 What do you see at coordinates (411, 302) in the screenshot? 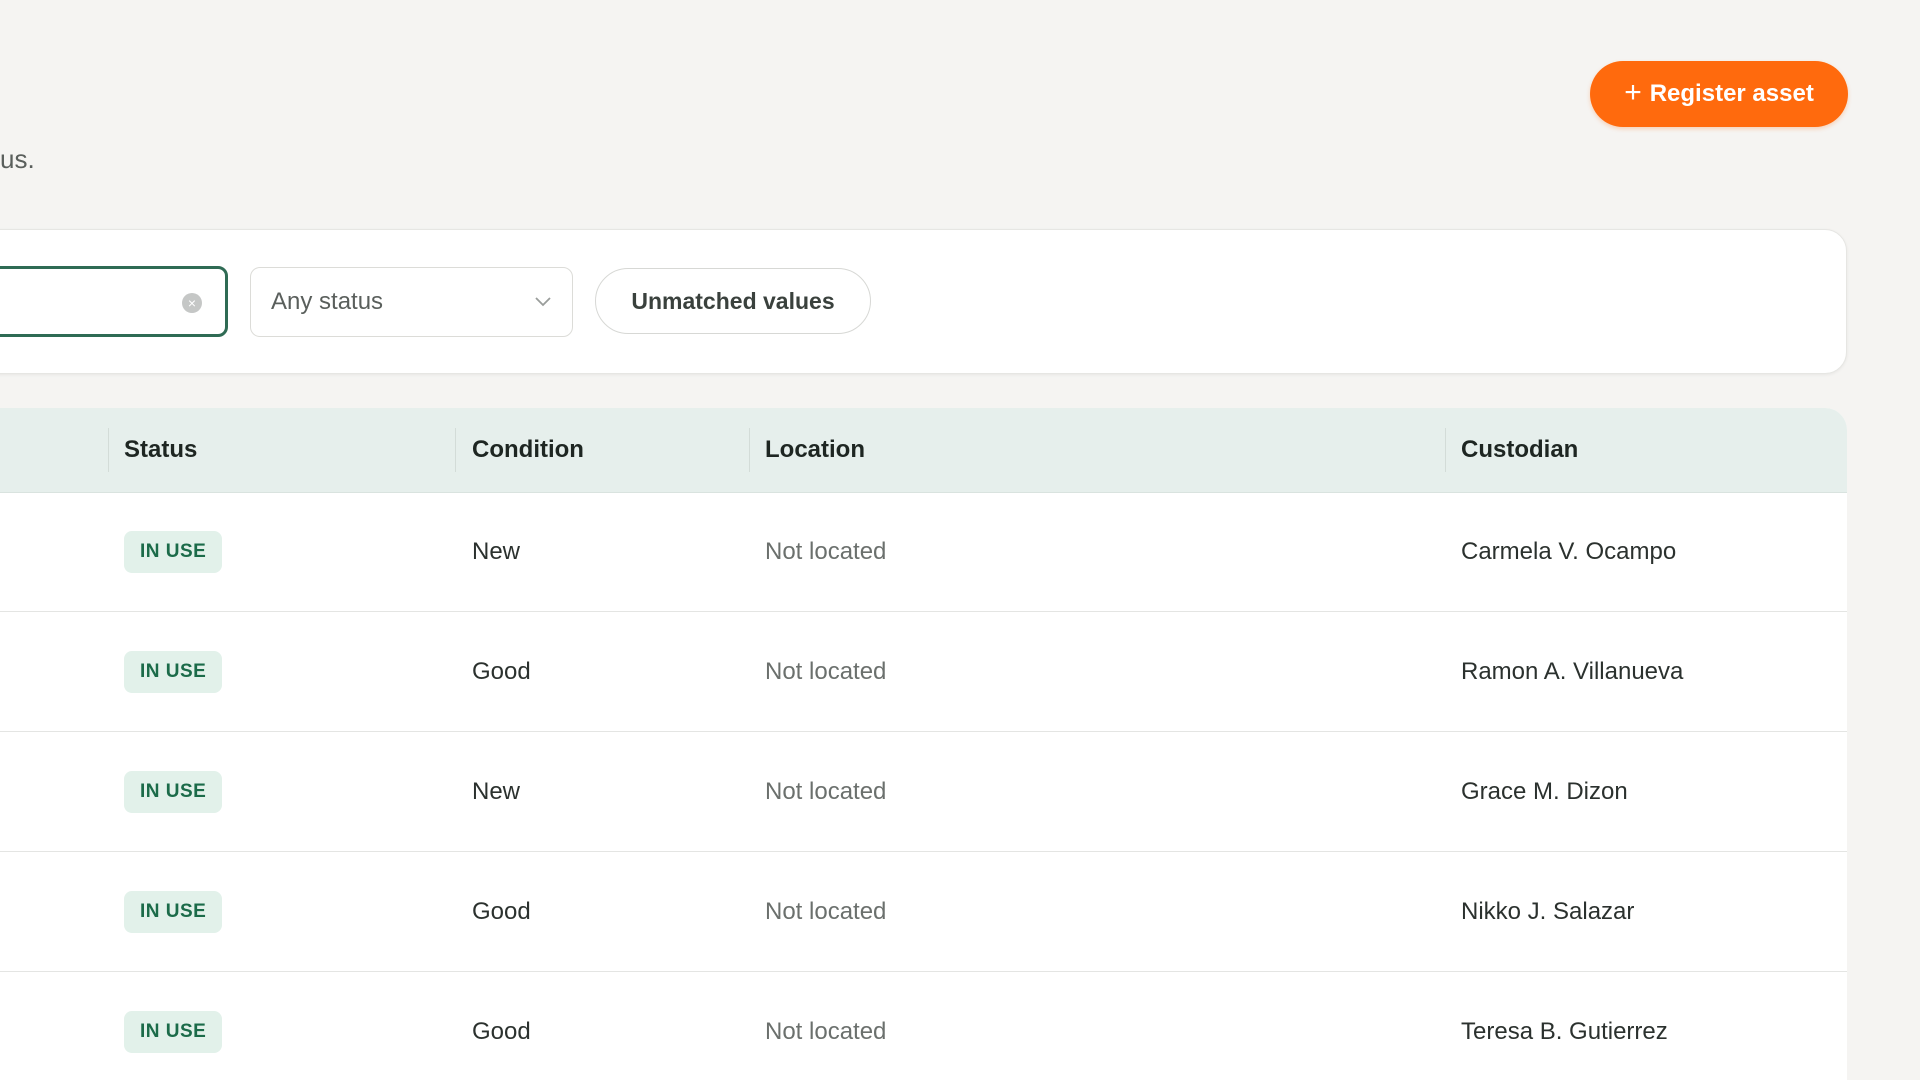
I see `status-select: Any status` at bounding box center [411, 302].